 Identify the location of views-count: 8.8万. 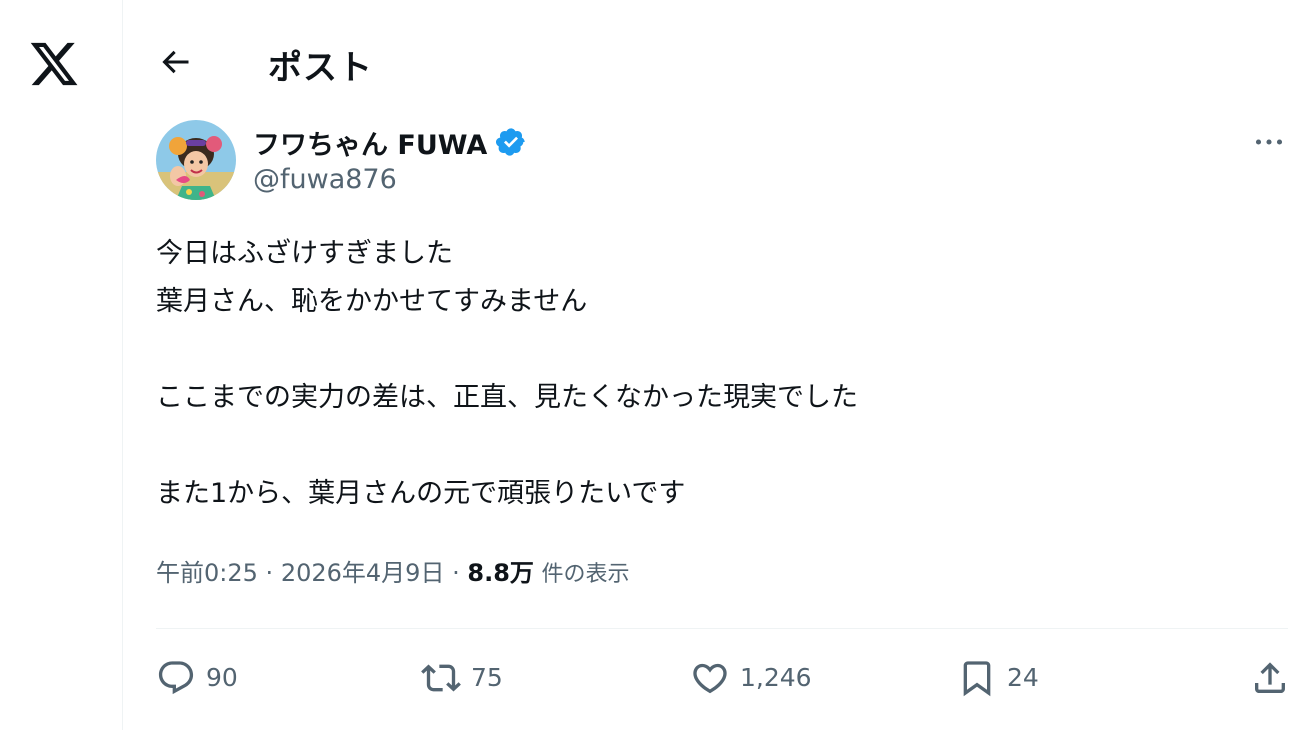
(500, 573).